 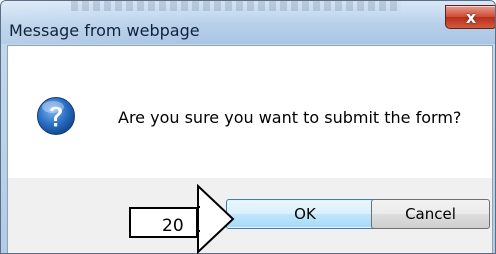 What do you see at coordinates (56, 116) in the screenshot?
I see `question-icon` at bounding box center [56, 116].